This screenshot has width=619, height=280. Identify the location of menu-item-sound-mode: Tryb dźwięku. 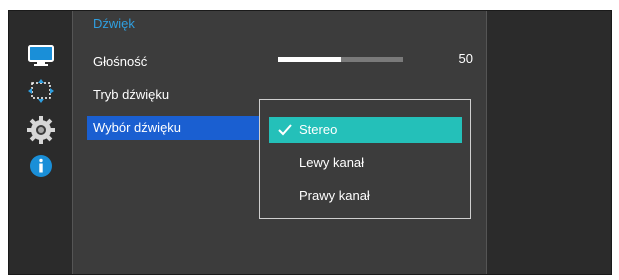
(177, 95).